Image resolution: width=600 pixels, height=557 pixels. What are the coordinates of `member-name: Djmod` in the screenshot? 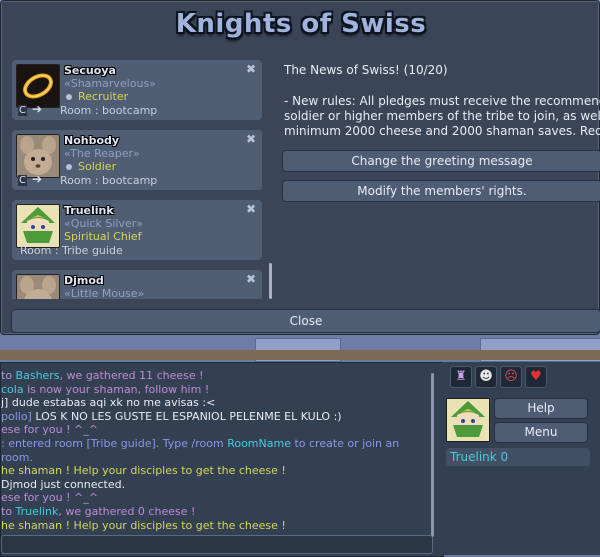 It's located at (84, 280).